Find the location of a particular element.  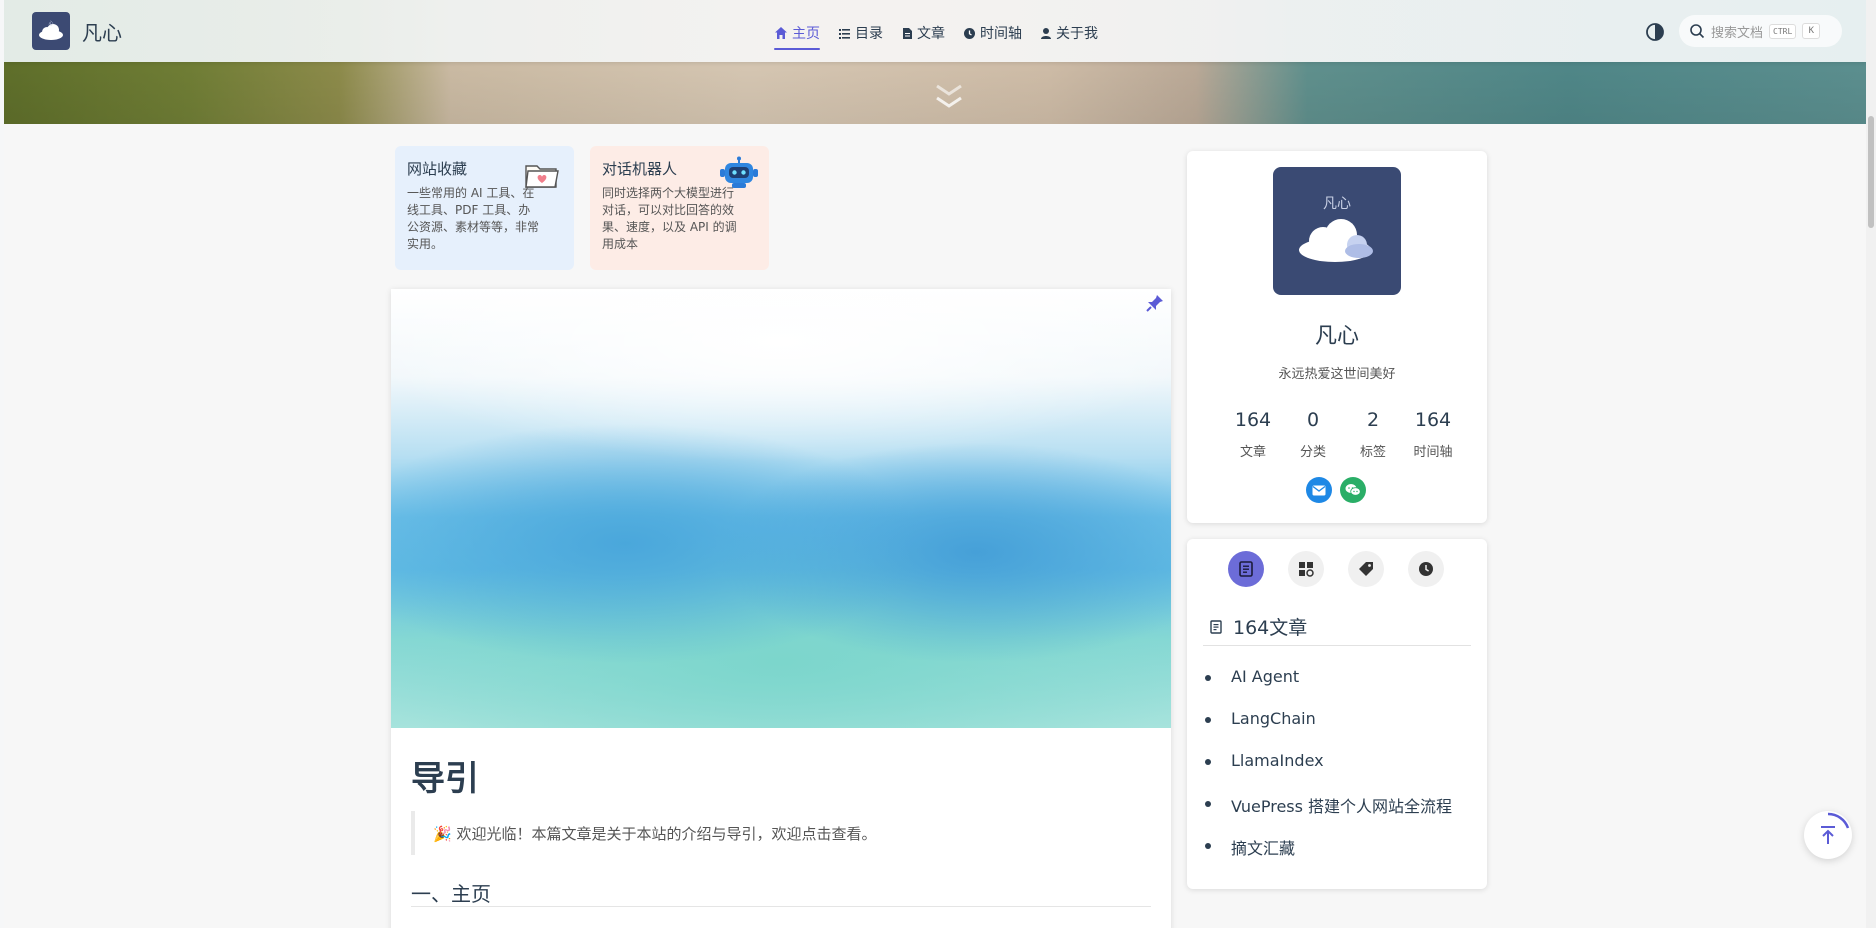

article-notice: 🎉 欢迎光临！本篇文章是关于本站的介绍与导引，欢迎点击查看。 is located at coordinates (780, 833).